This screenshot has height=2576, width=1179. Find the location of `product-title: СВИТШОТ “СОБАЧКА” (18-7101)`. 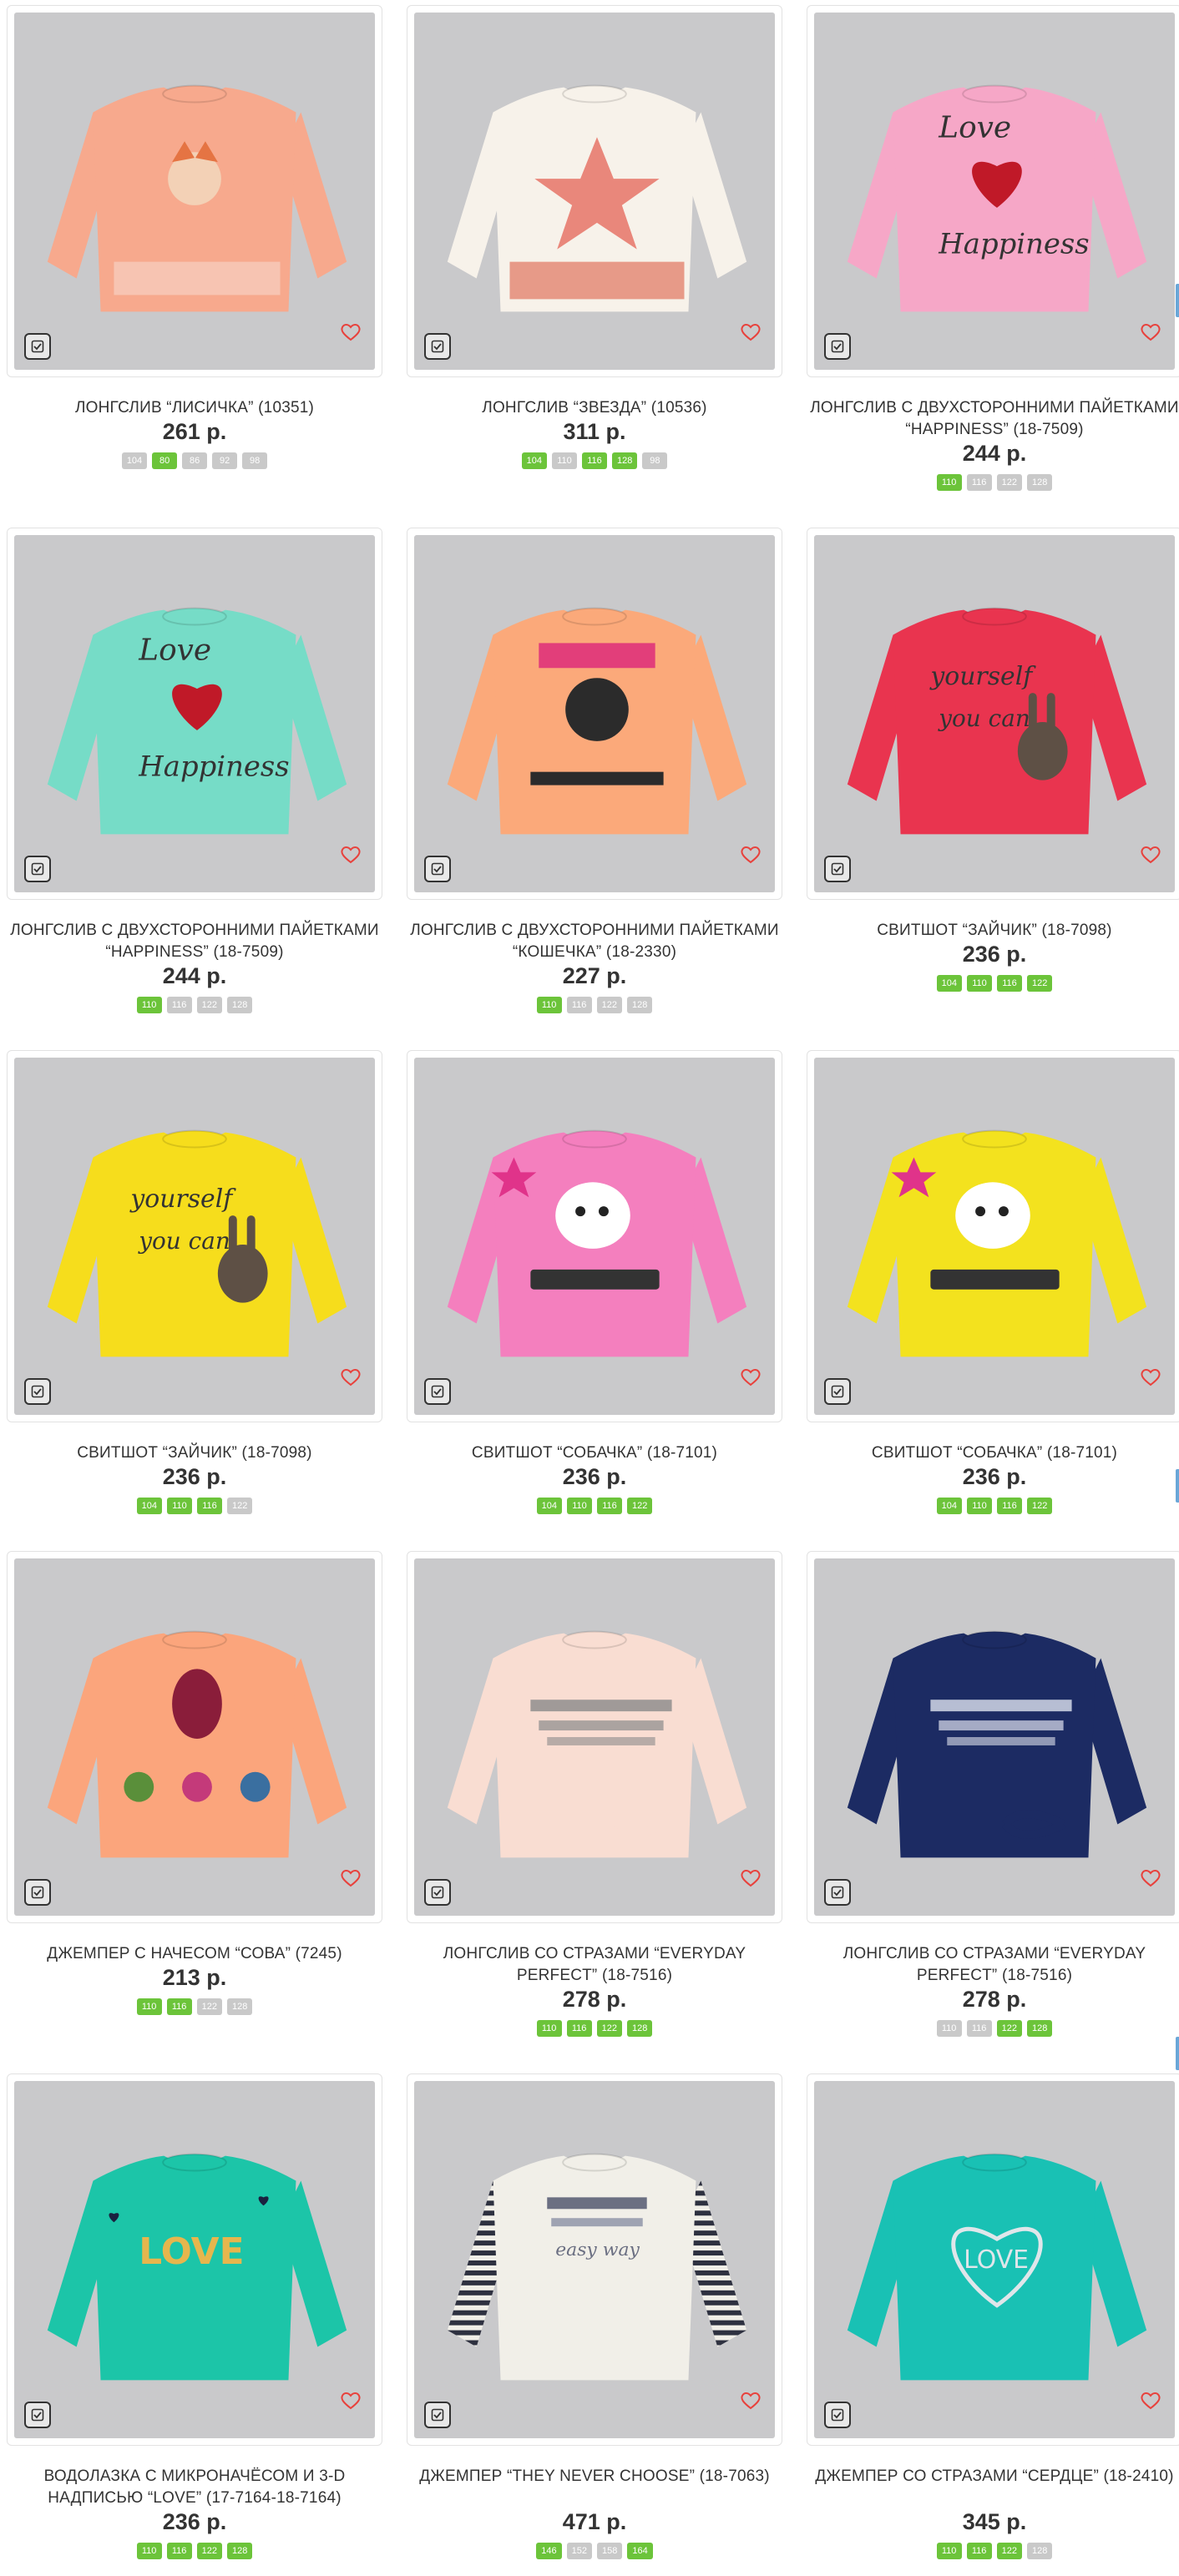

product-title: СВИТШОТ “СОБАЧКА” (18-7101) is located at coordinates (993, 1453).